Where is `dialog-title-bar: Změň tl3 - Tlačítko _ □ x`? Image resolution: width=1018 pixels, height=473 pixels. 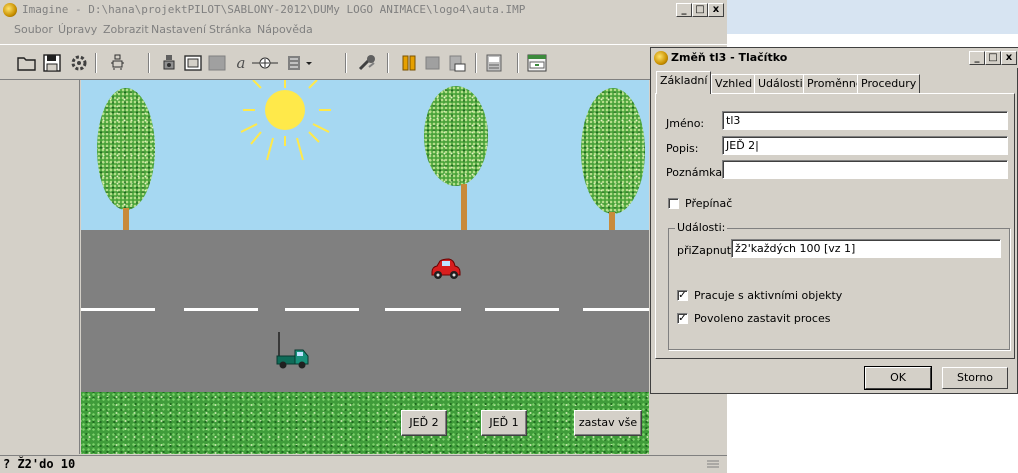
dialog-title-bar: Změň tl3 - Tlačítko _ □ x is located at coordinates (834, 58).